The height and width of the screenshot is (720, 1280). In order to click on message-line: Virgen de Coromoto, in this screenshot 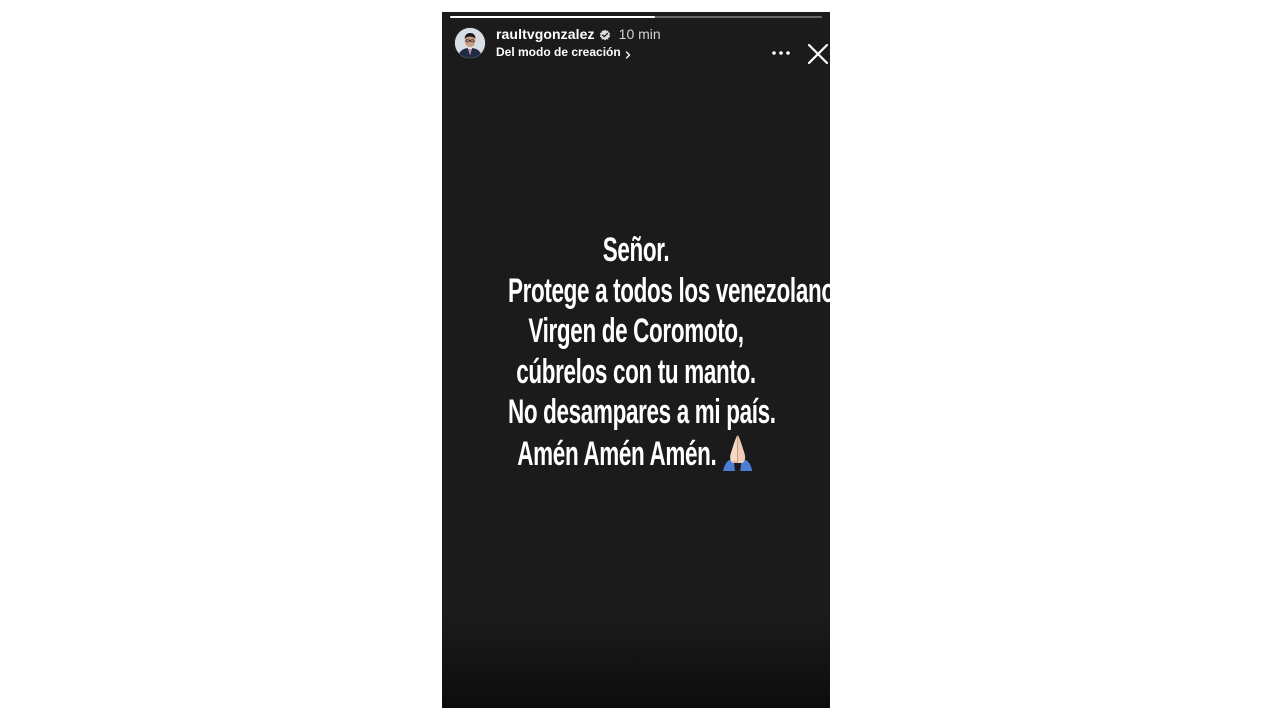, I will do `click(636, 331)`.